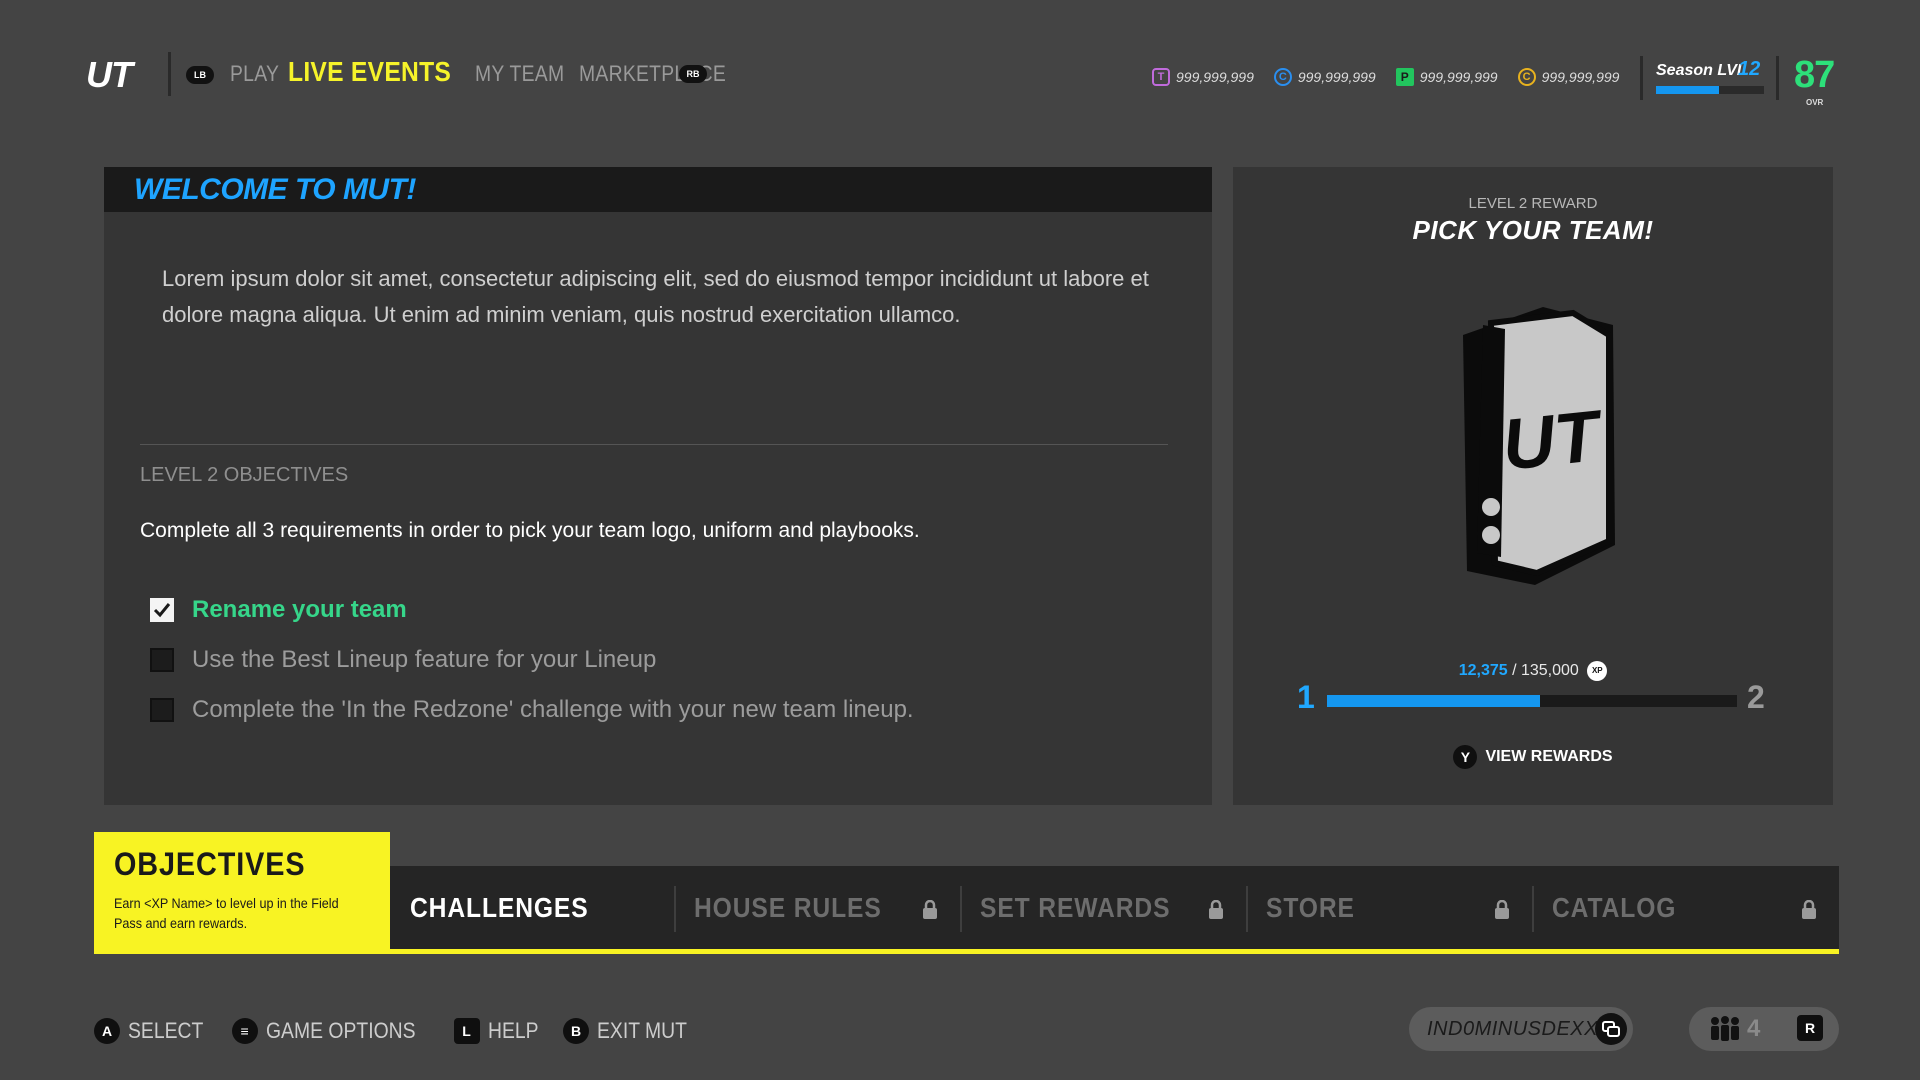 The height and width of the screenshot is (1080, 1920). I want to click on tab-catalog: CATALOG, so click(1622, 907).